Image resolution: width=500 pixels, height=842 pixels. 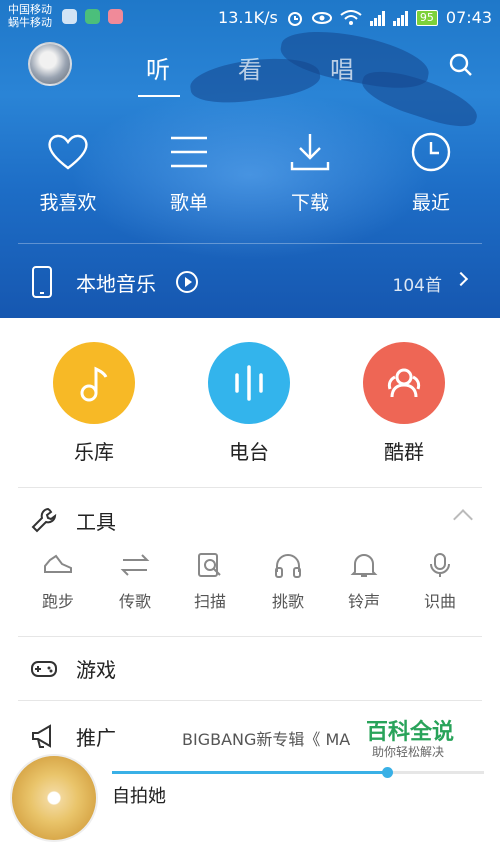 I want to click on tool-recognize: 识曲, so click(x=440, y=582).